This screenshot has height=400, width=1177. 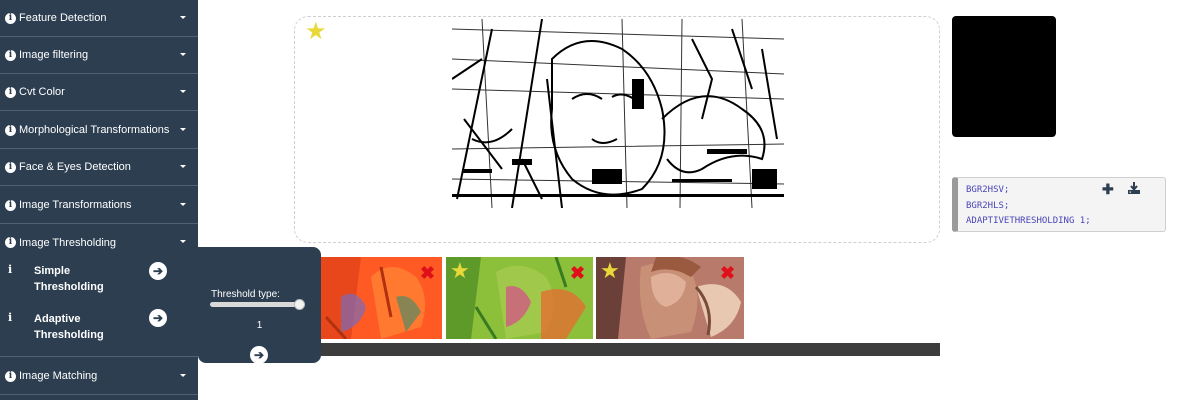 I want to click on code-line: BGR2HLS;, so click(x=988, y=205).